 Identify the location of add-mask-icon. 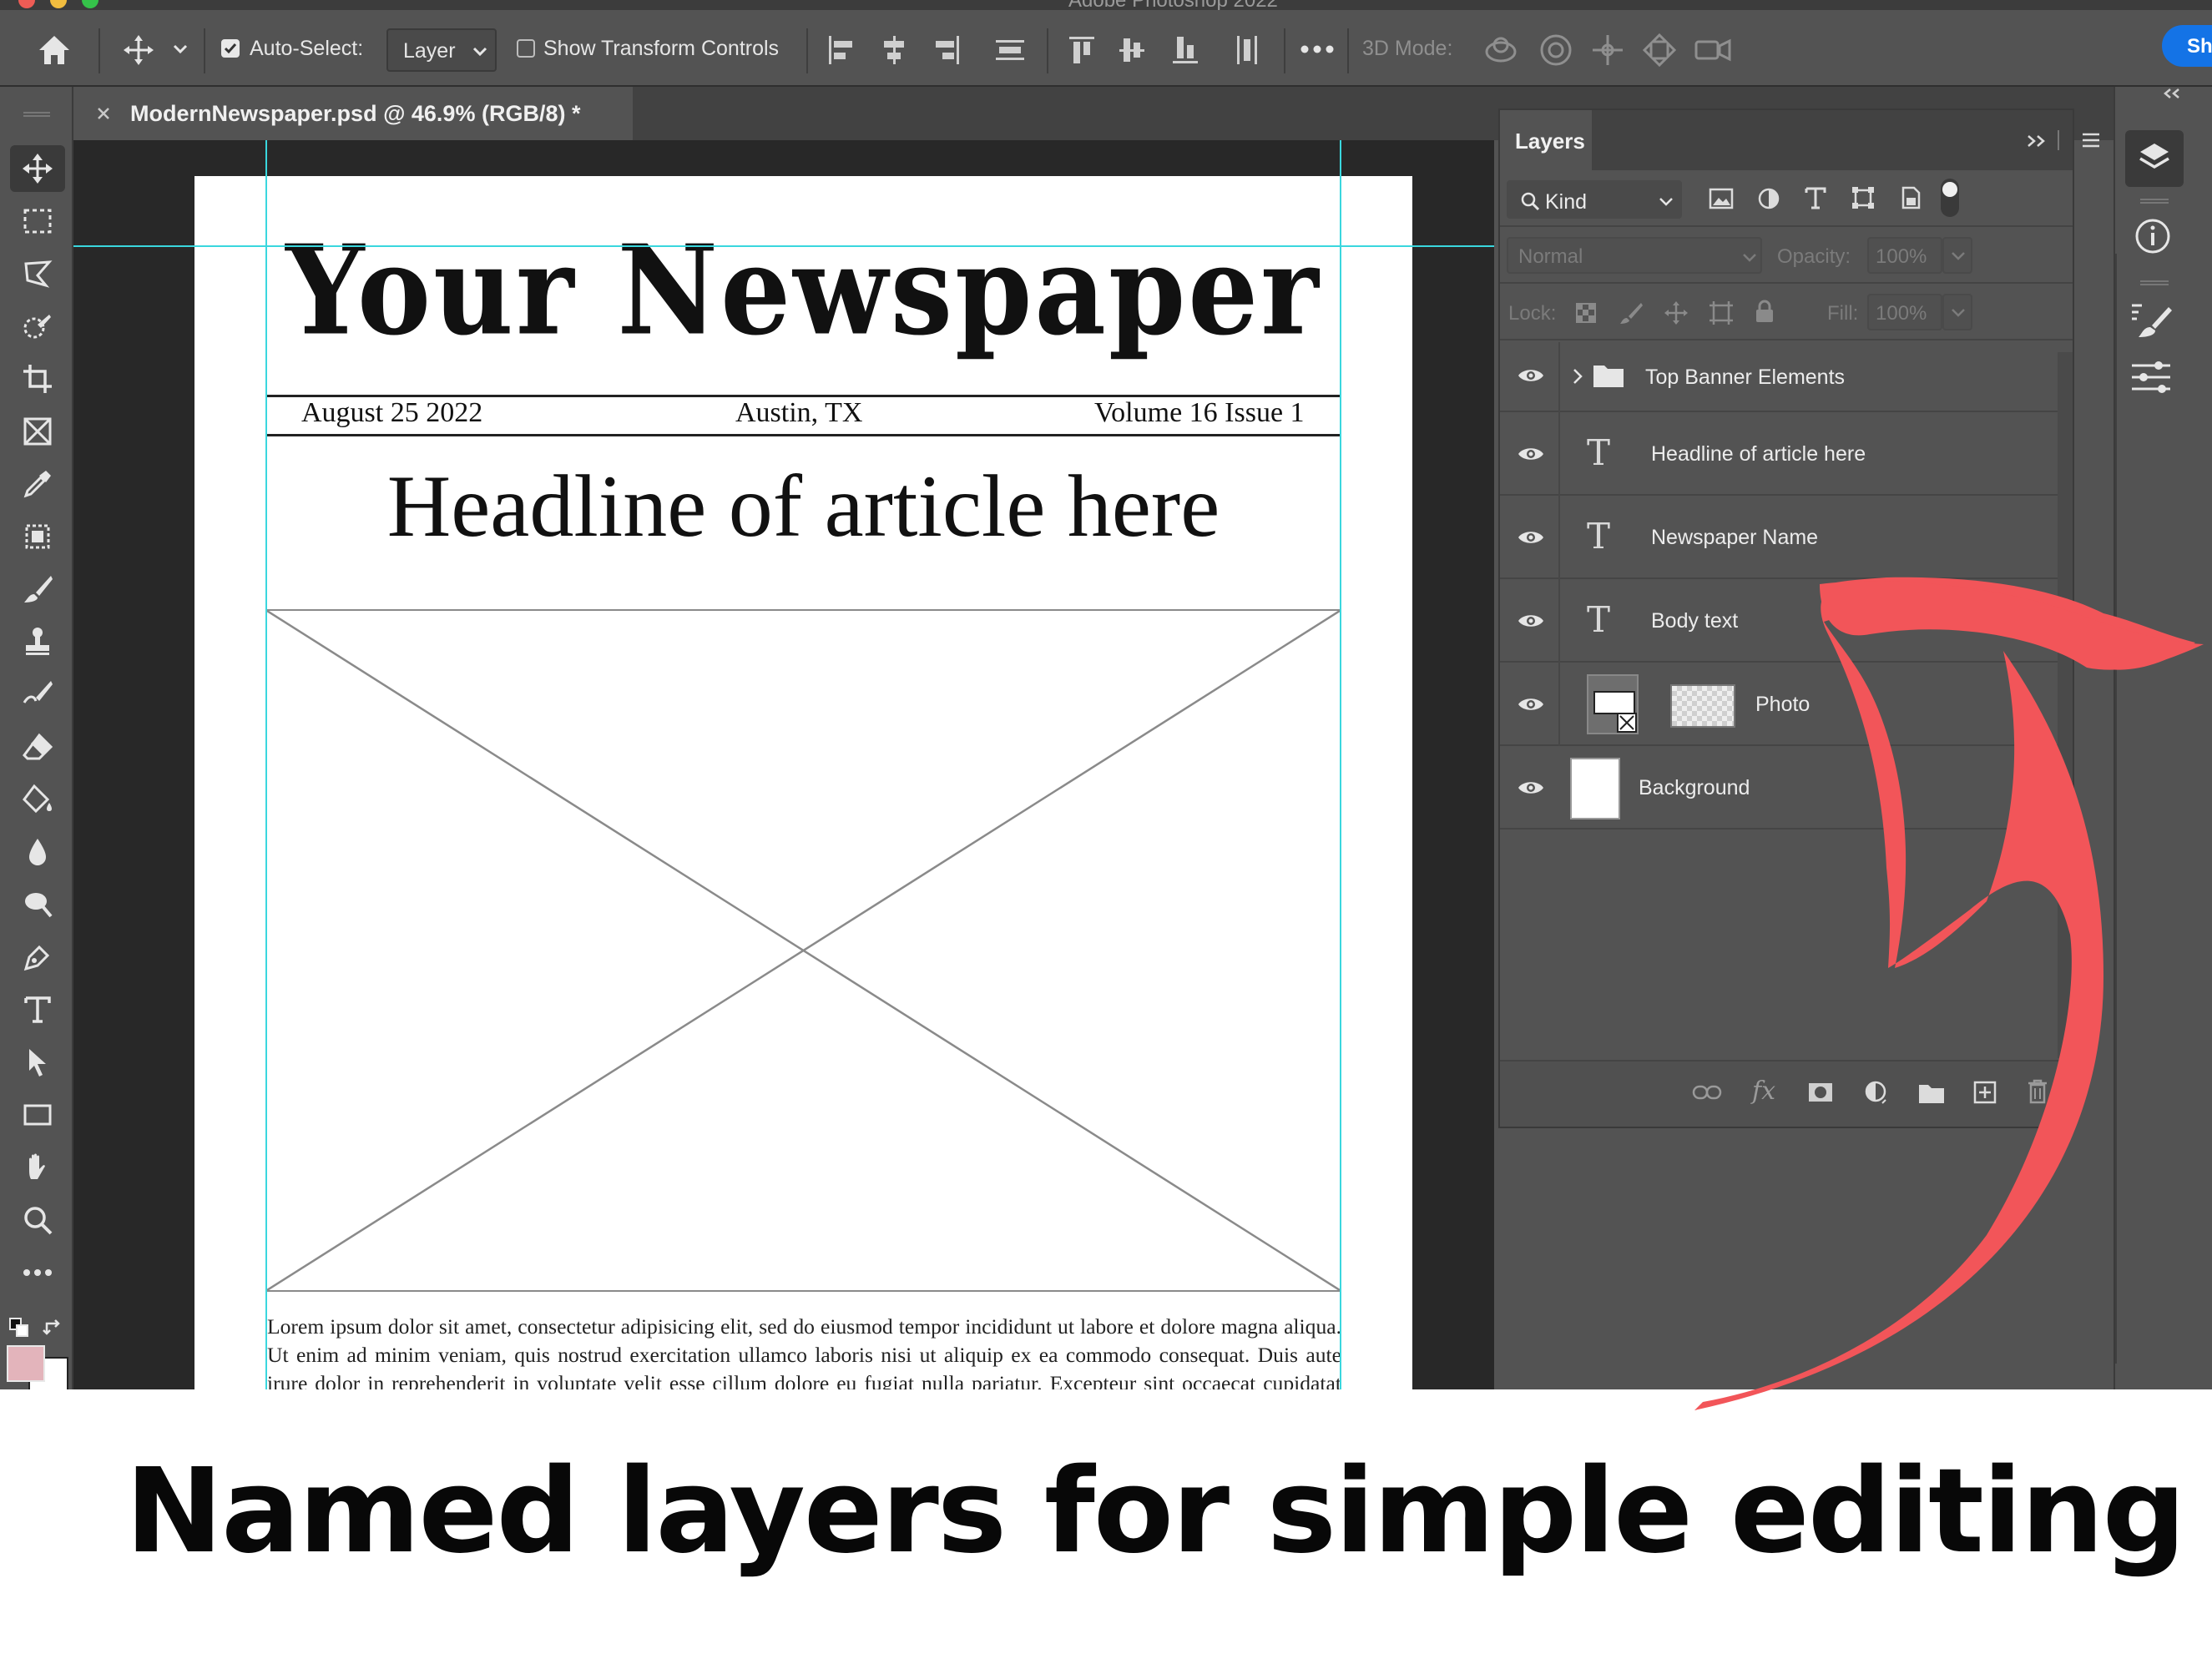
(1820, 1092).